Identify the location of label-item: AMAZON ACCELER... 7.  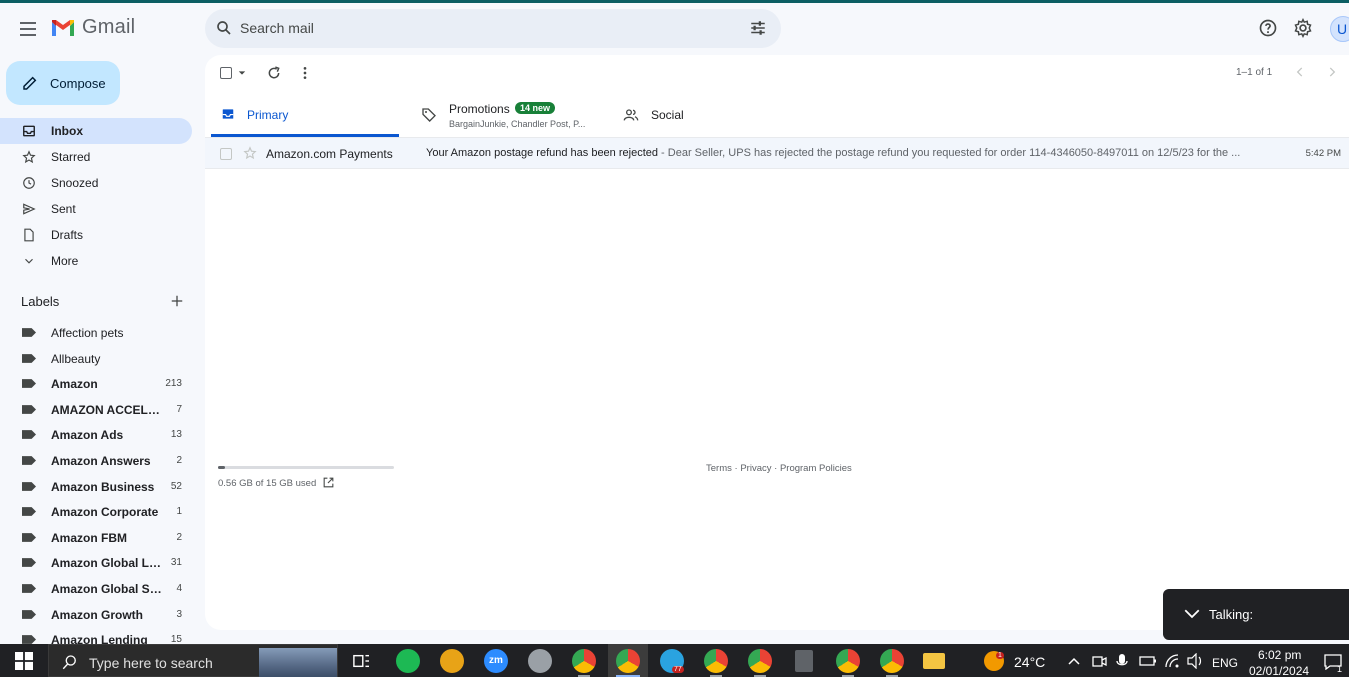
(96, 410).